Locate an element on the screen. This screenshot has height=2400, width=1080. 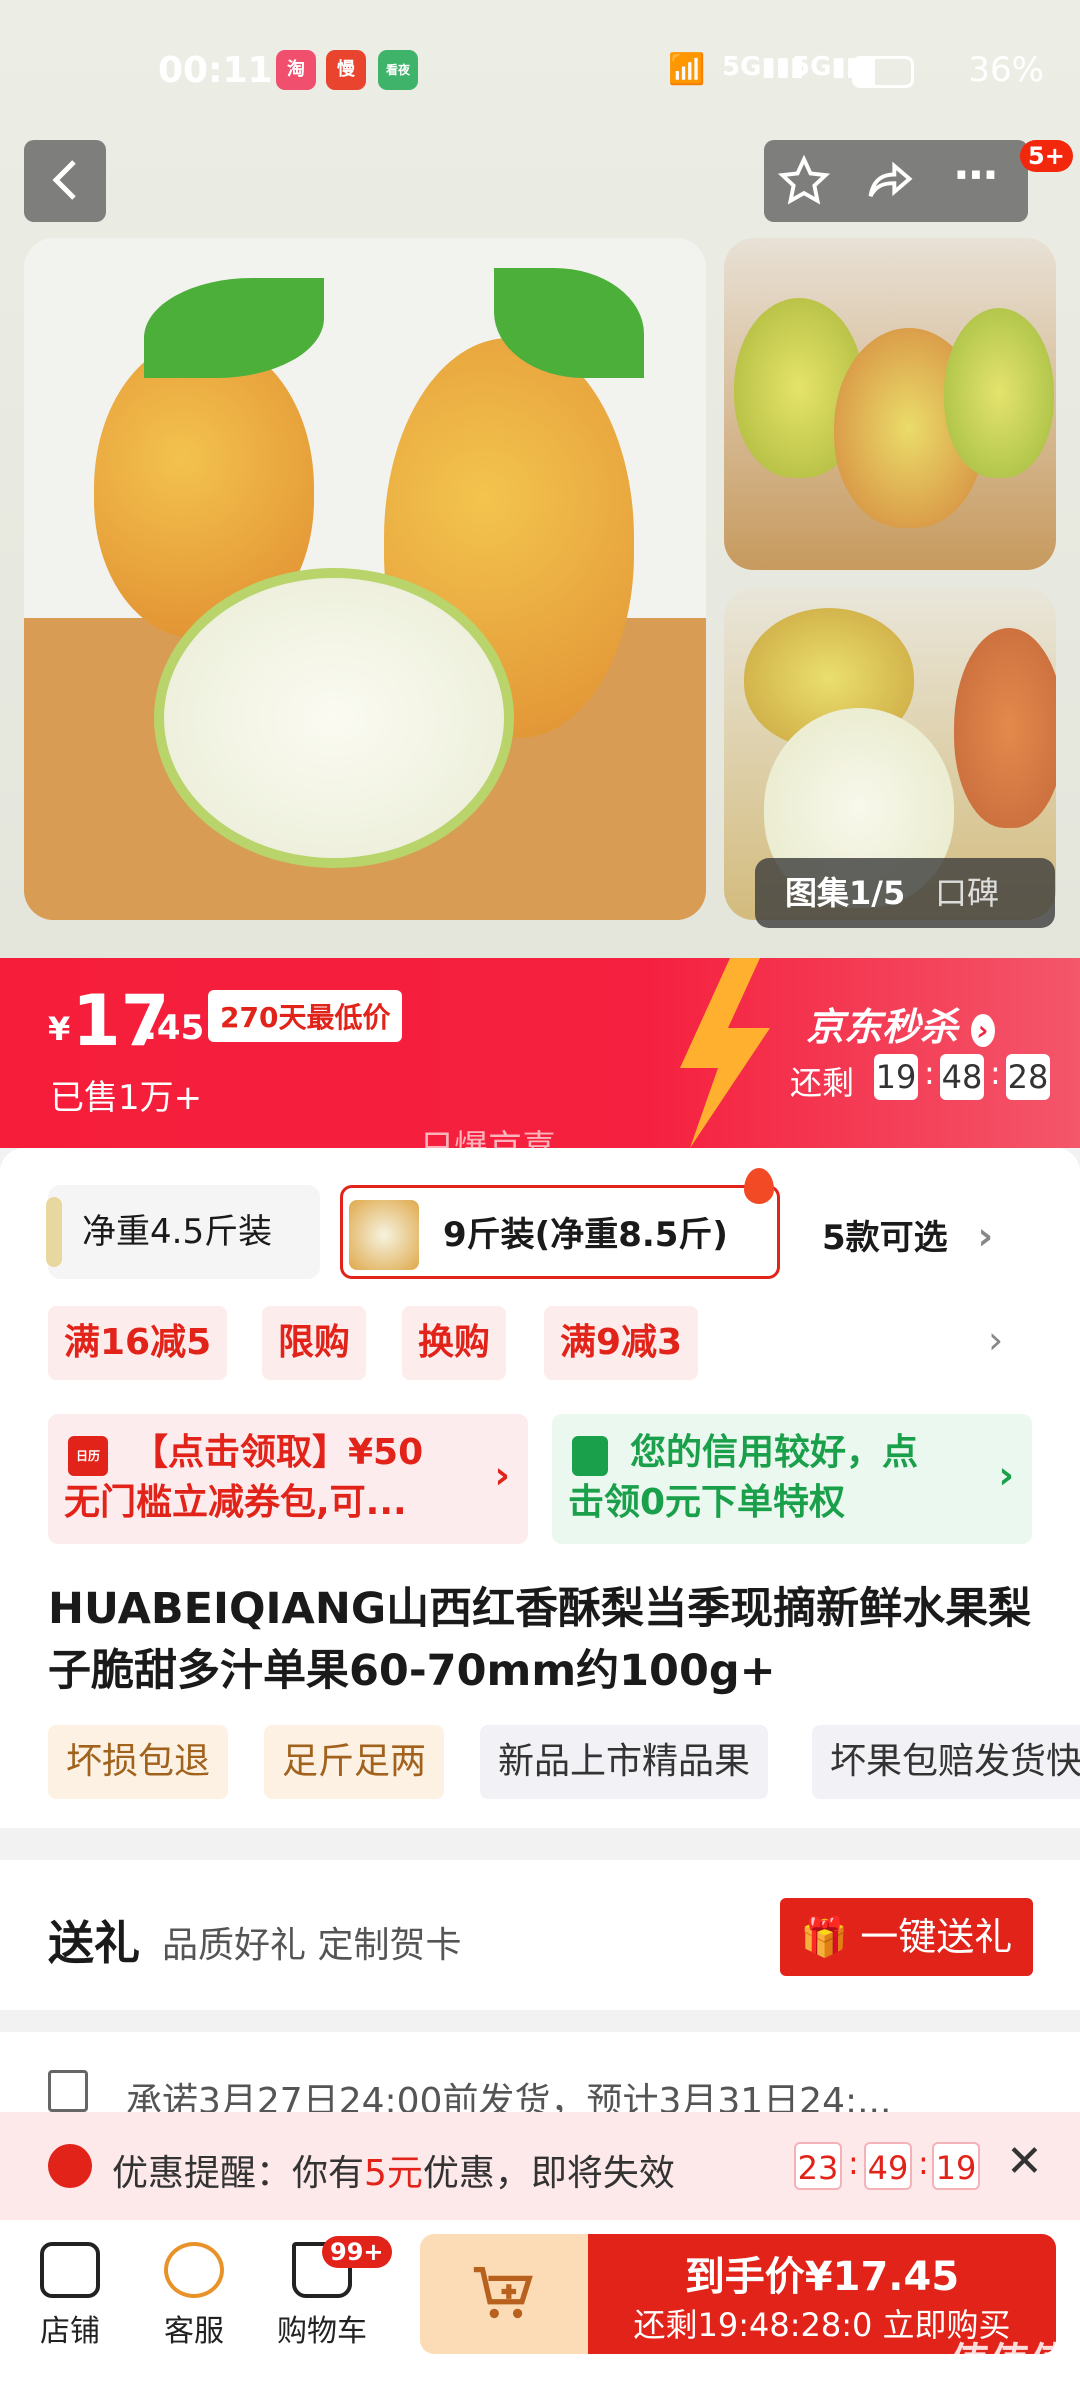
credit-line: 击领0元下单特权 is located at coordinates (707, 1502).